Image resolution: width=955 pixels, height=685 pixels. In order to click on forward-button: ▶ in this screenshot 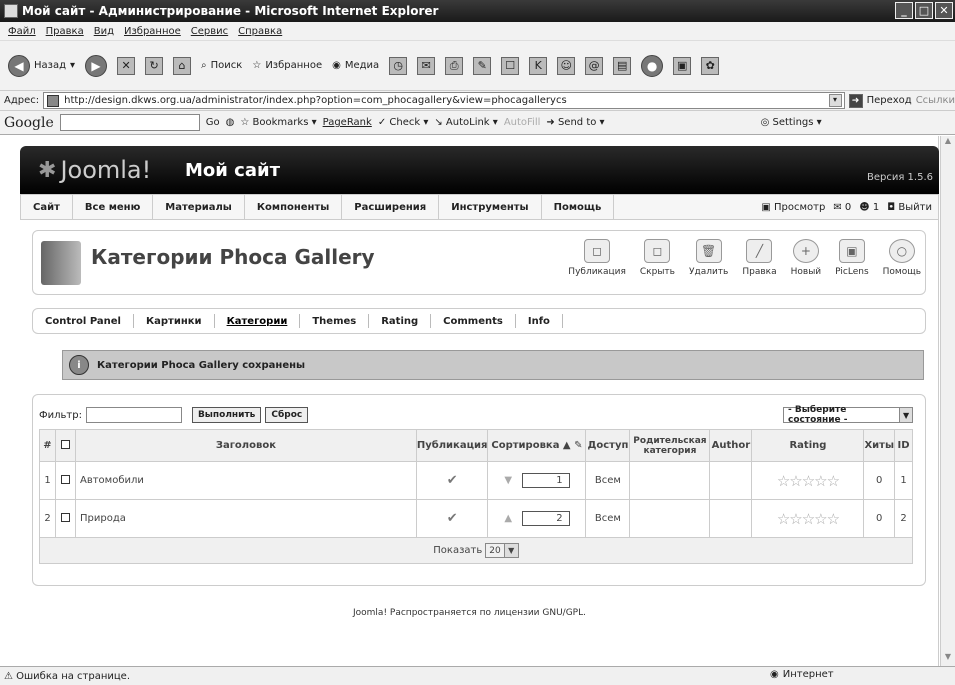, I will do `click(96, 65)`.